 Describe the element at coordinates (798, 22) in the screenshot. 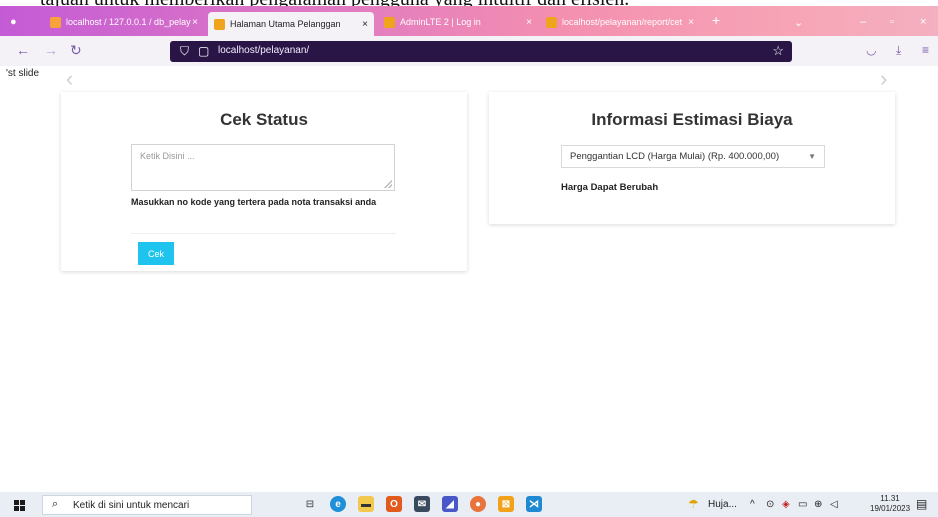

I see `list-tabs-chevron-icon: ⌄` at that location.